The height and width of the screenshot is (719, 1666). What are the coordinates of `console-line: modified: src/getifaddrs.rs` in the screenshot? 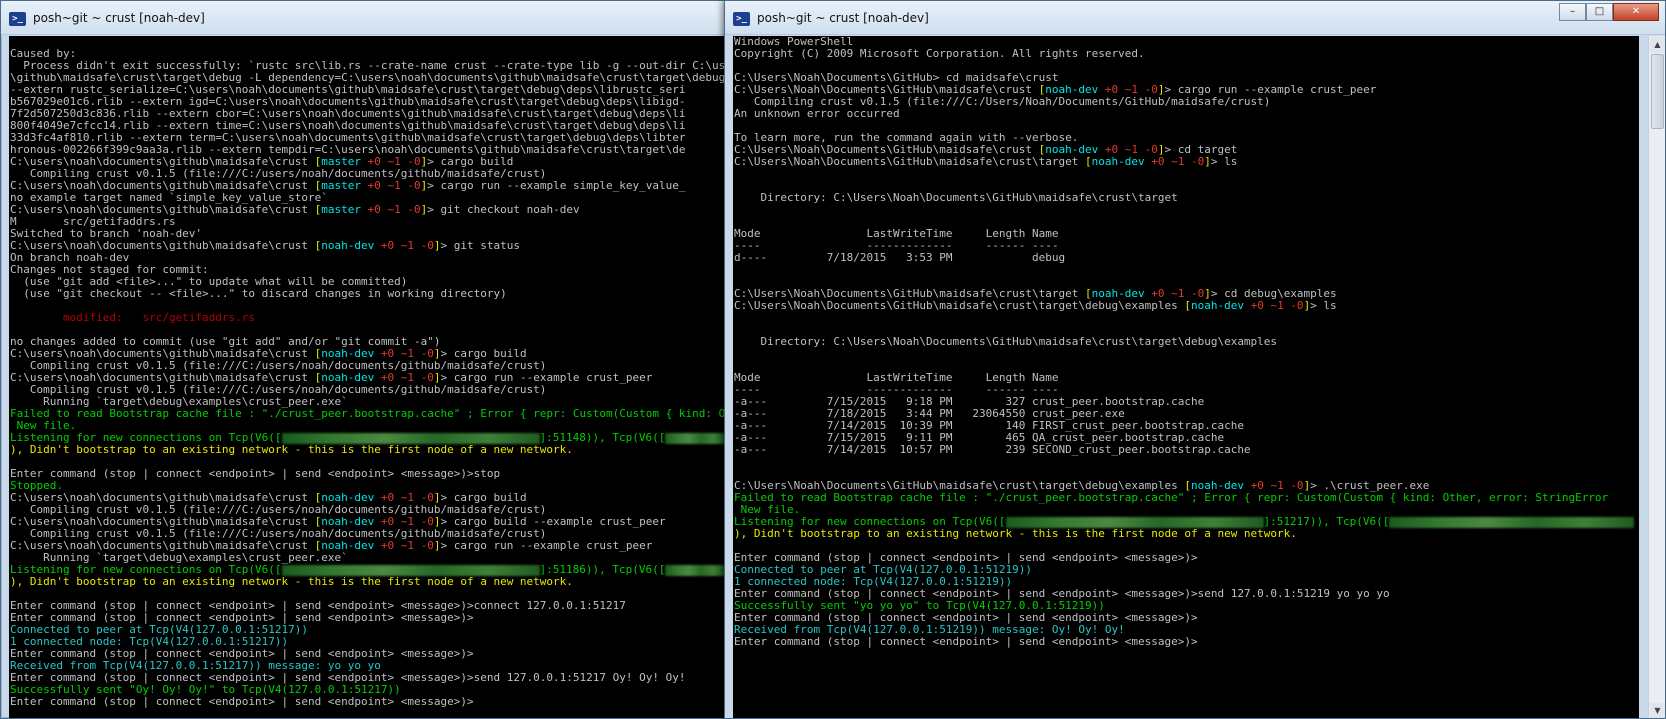 It's located at (368, 318).